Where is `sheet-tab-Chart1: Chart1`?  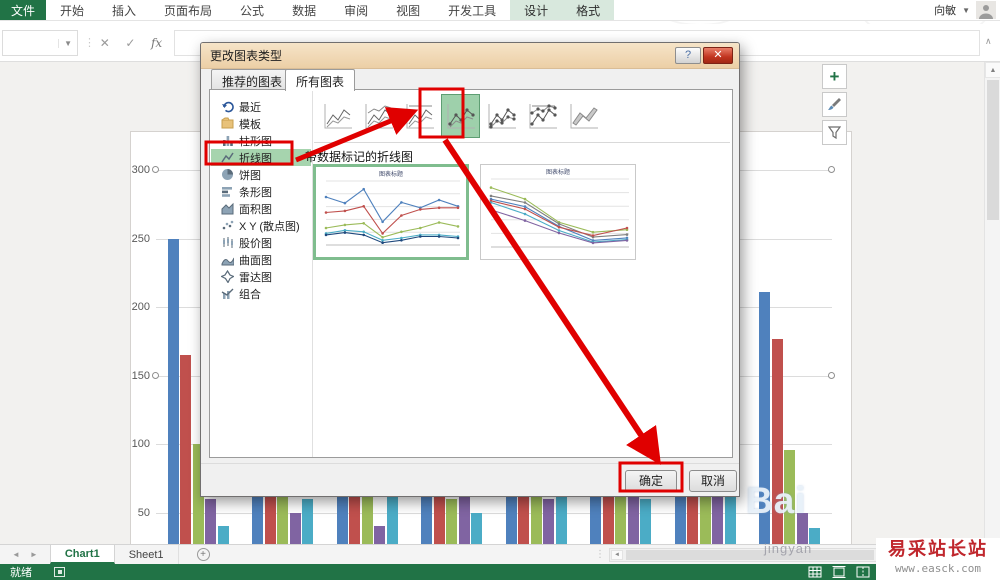 sheet-tab-Chart1: Chart1 is located at coordinates (82, 554).